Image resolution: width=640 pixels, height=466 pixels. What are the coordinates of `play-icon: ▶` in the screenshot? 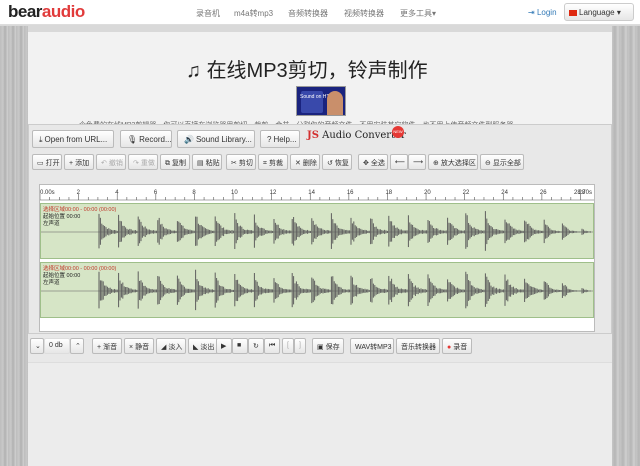 It's located at (223, 346).